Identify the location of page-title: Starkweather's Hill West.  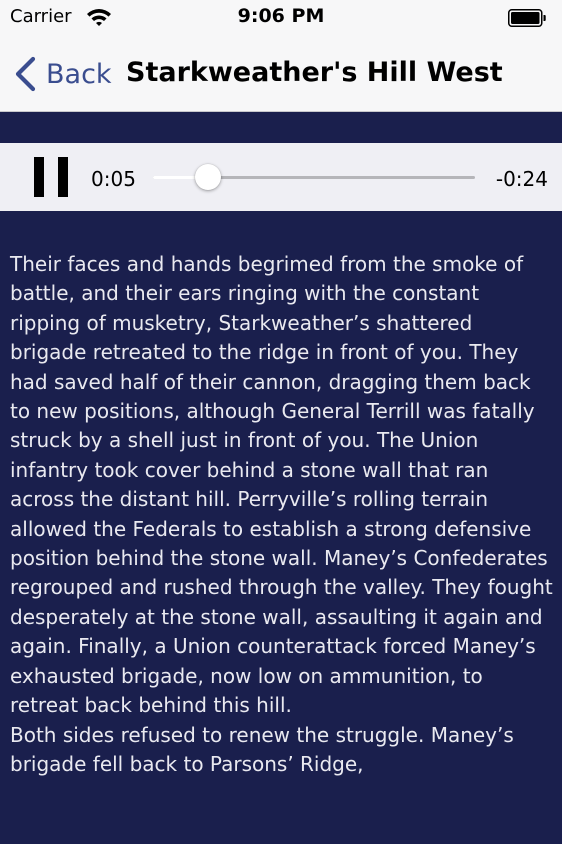
(314, 72).